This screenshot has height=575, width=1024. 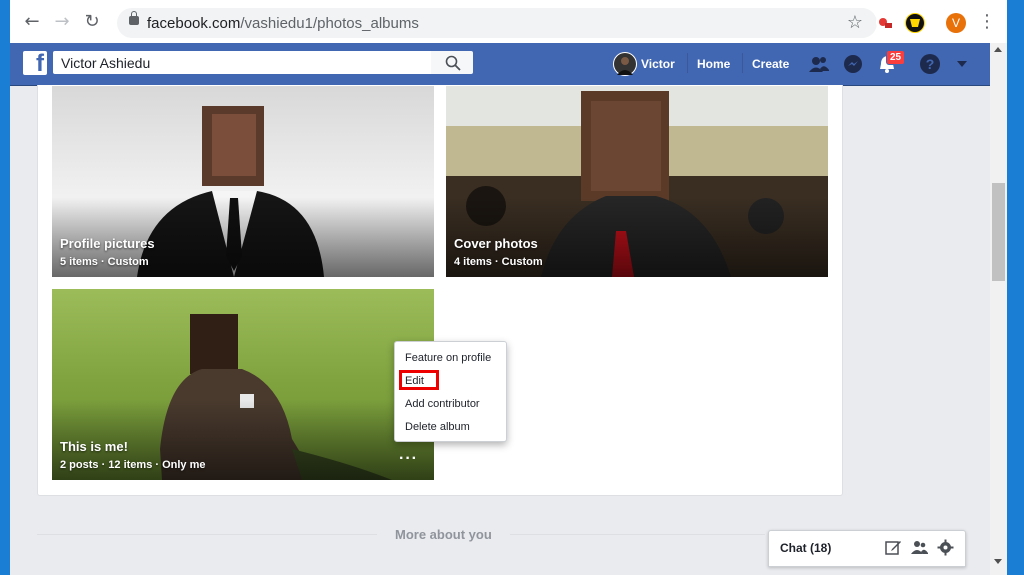 I want to click on url-text: facebook.com/vashiedu1/photos_albums, so click(x=283, y=23).